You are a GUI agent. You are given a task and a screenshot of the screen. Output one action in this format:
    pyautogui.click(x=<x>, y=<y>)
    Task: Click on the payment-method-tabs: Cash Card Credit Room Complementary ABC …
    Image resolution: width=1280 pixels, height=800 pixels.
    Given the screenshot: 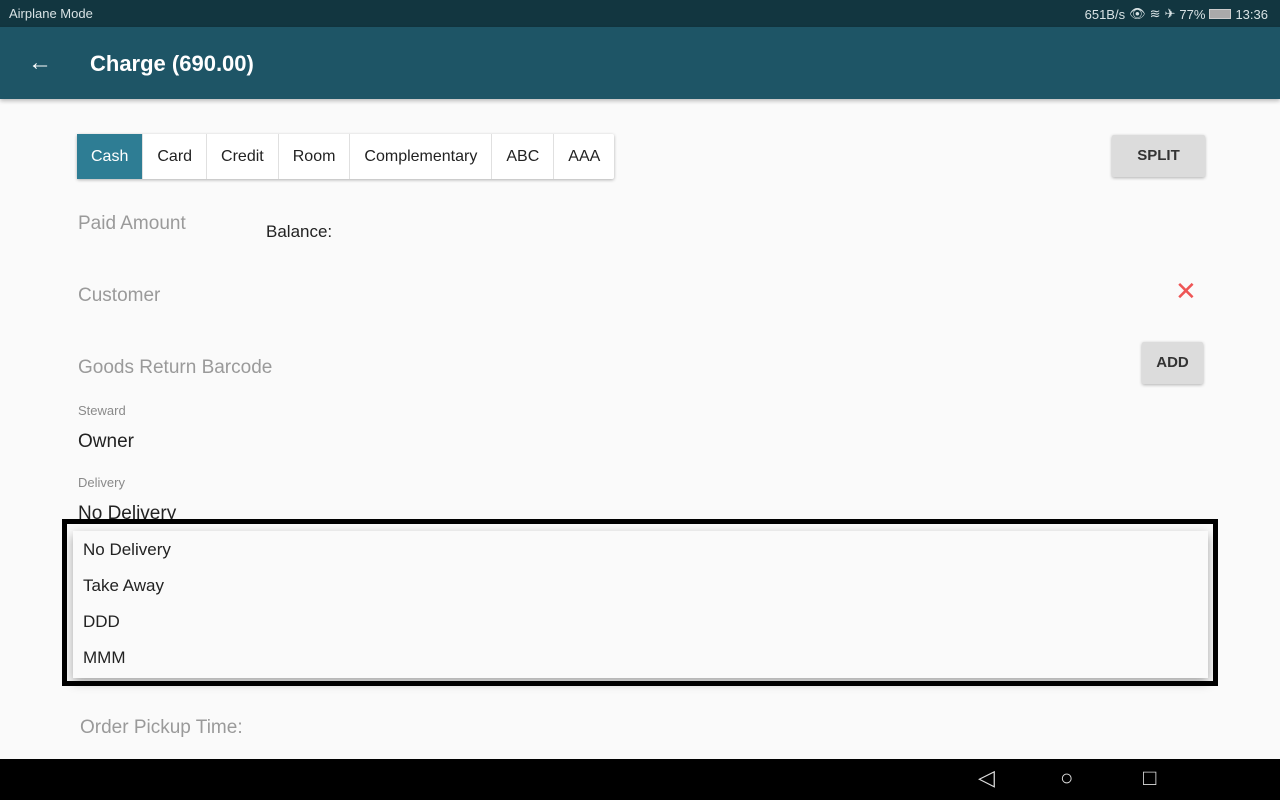 What is the action you would take?
    pyautogui.click(x=346, y=156)
    